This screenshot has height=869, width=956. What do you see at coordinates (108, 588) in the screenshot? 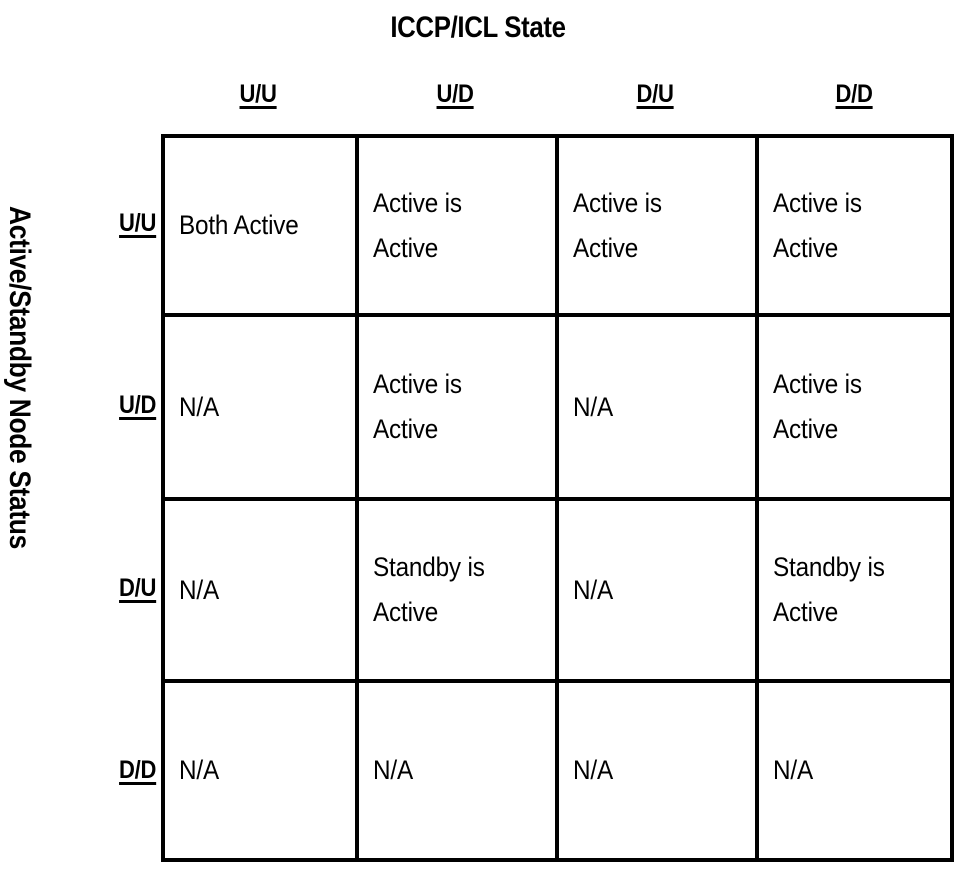
I see `row-header-du: D/U` at bounding box center [108, 588].